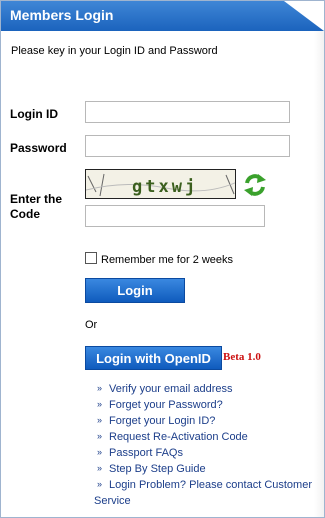  I want to click on link-step-guide: » Step By Step Guide, so click(206, 469).